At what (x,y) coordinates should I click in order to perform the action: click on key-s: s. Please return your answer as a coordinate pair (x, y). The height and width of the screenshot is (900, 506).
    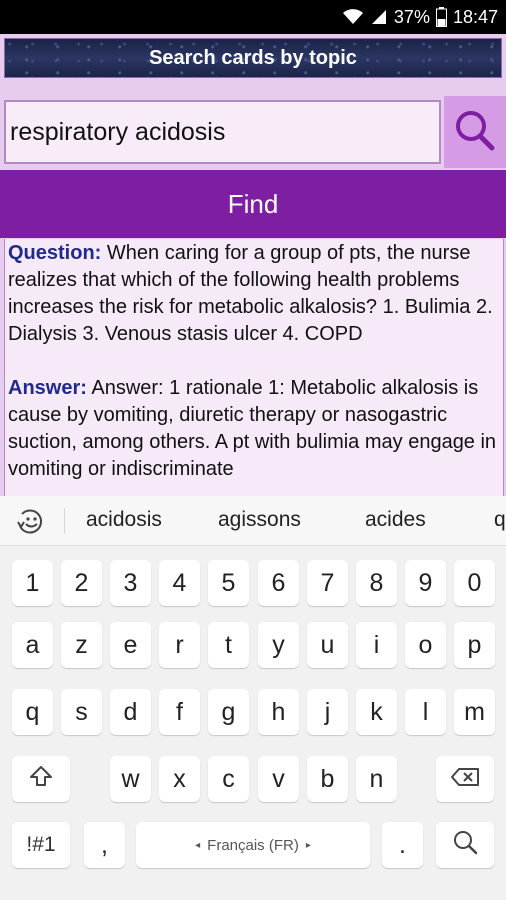
    Looking at the image, I should click on (81, 712).